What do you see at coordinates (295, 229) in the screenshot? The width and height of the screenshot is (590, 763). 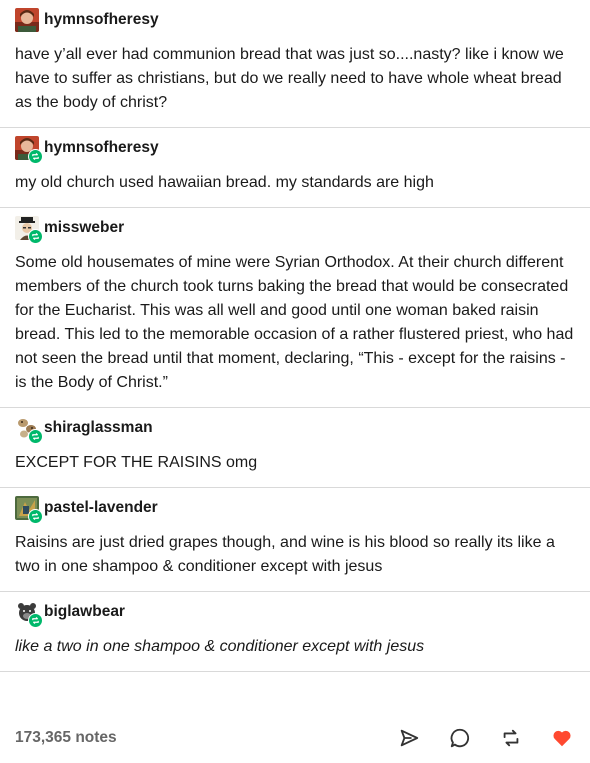 I see `entry-header: missweber` at bounding box center [295, 229].